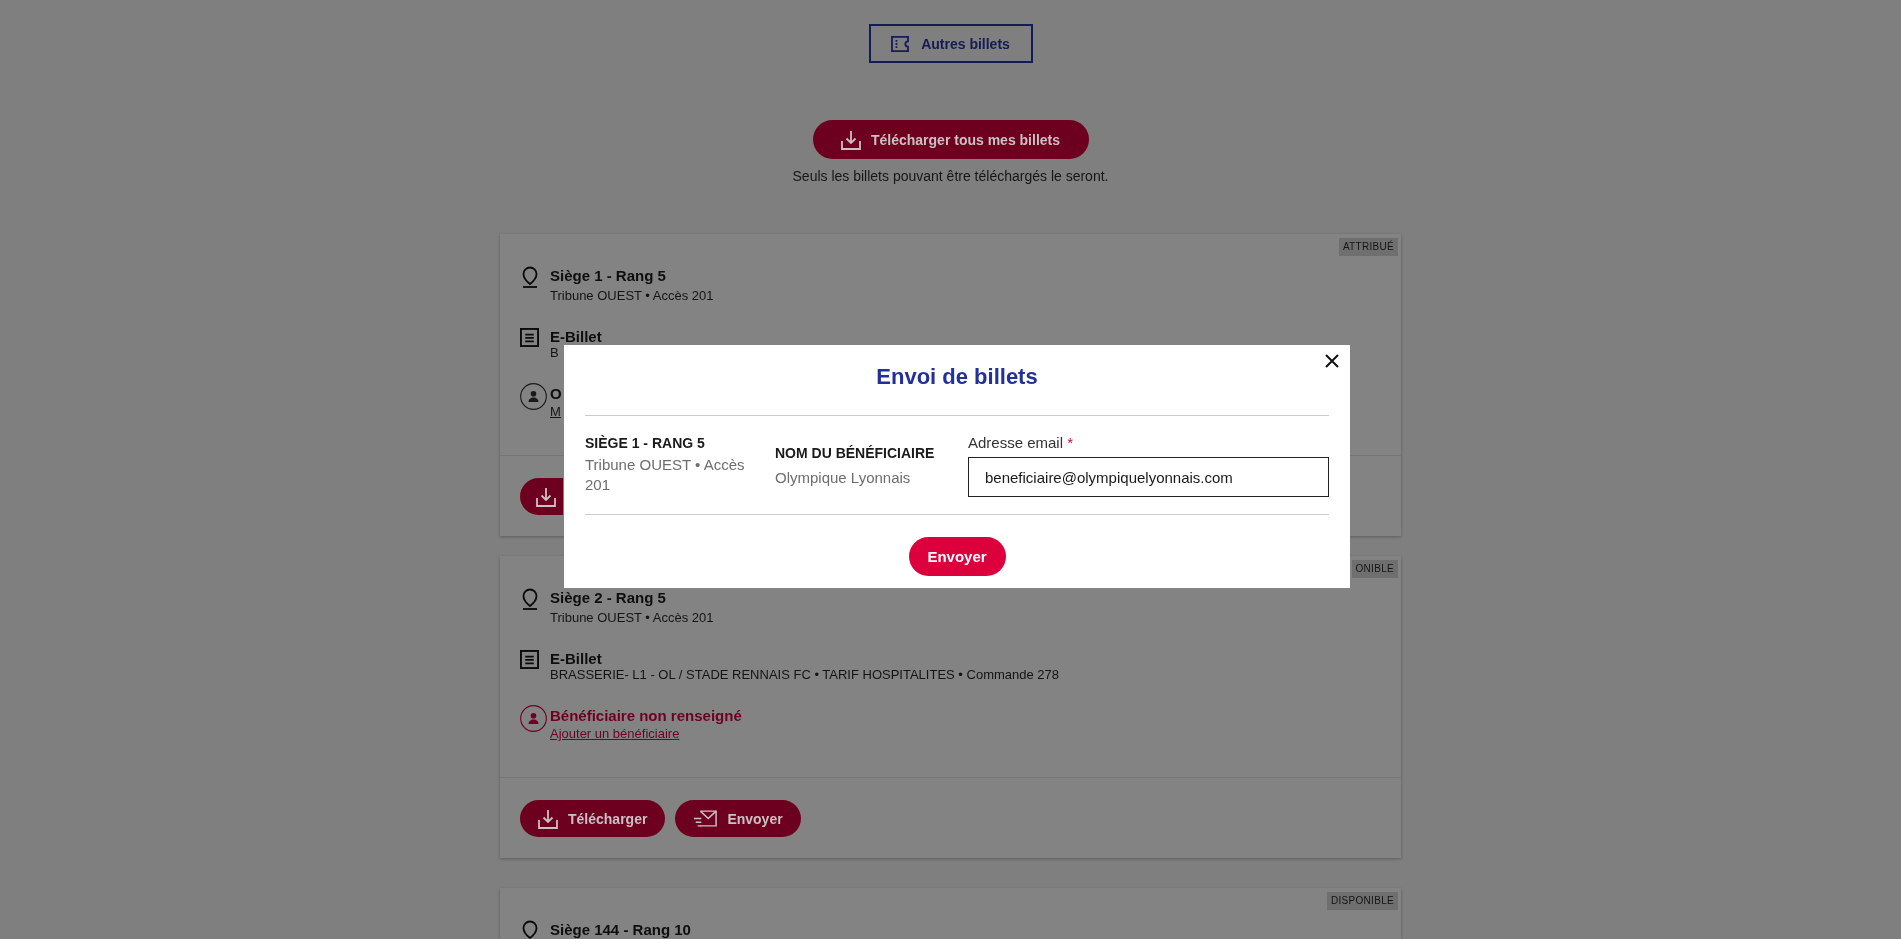 The height and width of the screenshot is (939, 1901). I want to click on email-label: Adresse email *, so click(1021, 443).